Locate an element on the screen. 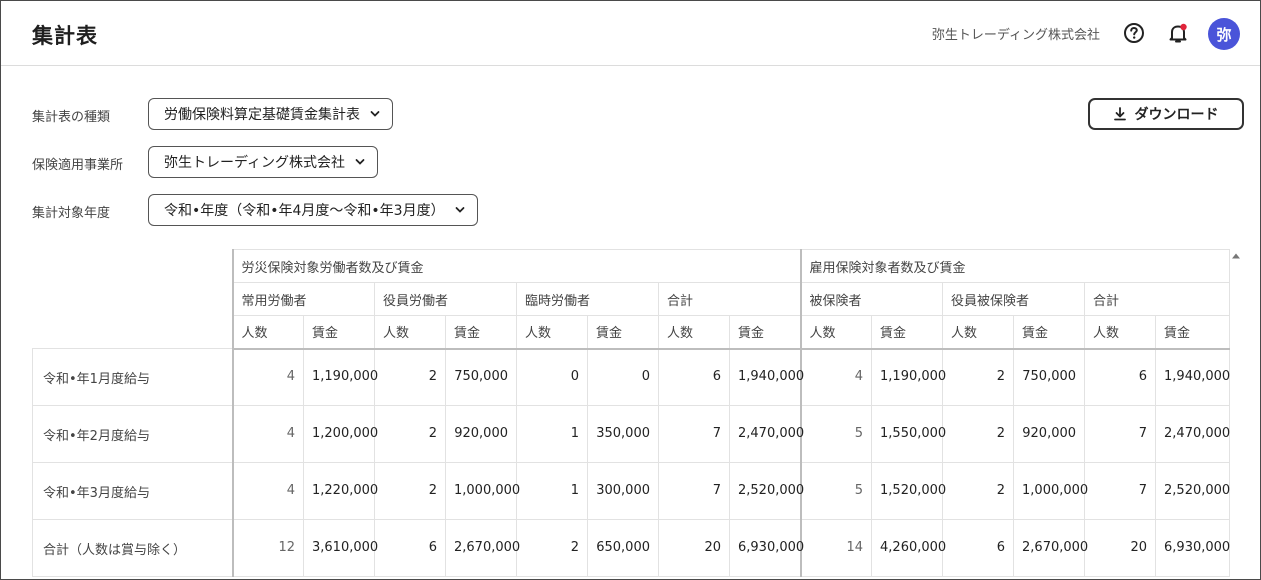 The width and height of the screenshot is (1261, 580). download-label: ダウンロード is located at coordinates (1176, 115).